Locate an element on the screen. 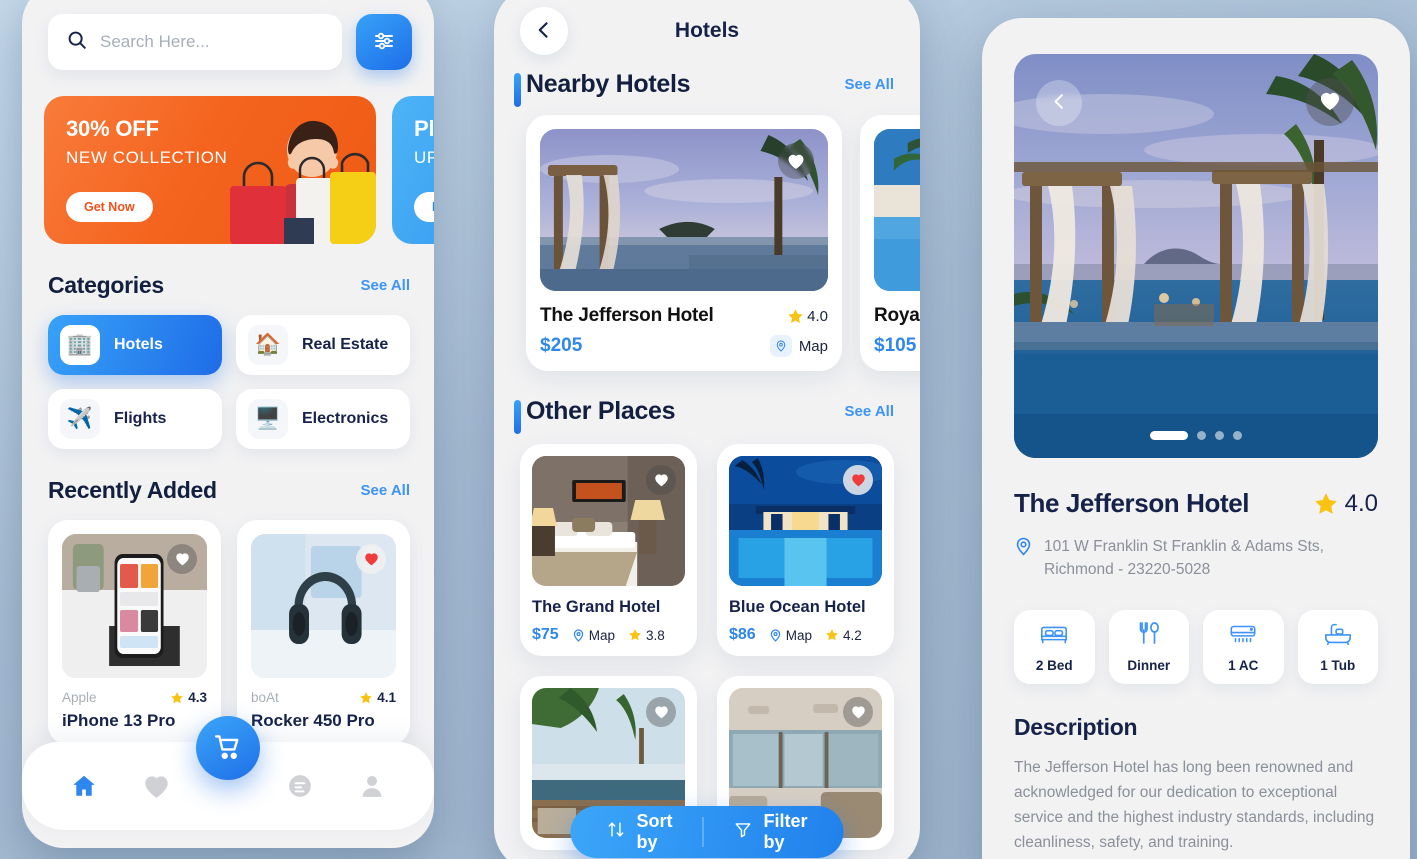 The width and height of the screenshot is (1417, 859). amenity-label: 1 AC is located at coordinates (1243, 665).